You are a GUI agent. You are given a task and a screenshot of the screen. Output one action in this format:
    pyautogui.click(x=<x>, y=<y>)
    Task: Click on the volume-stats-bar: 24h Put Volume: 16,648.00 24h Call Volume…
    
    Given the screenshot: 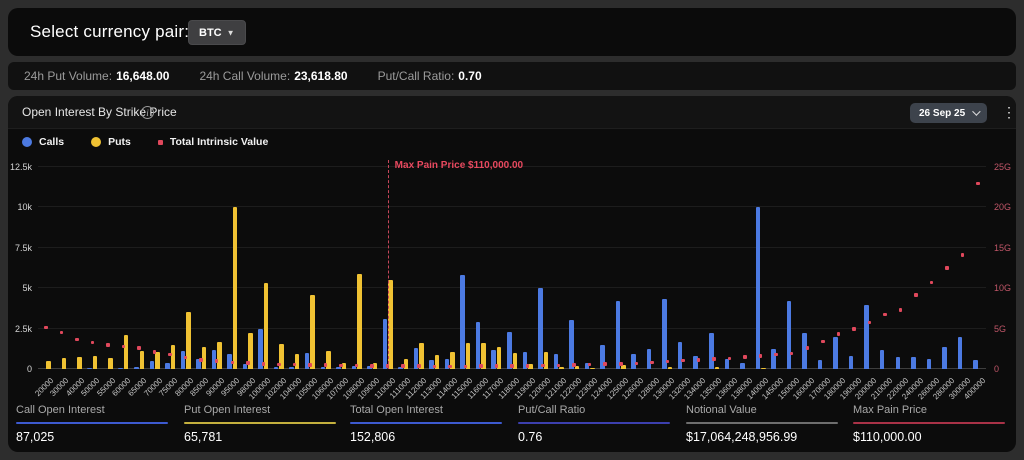 What is the action you would take?
    pyautogui.click(x=512, y=76)
    